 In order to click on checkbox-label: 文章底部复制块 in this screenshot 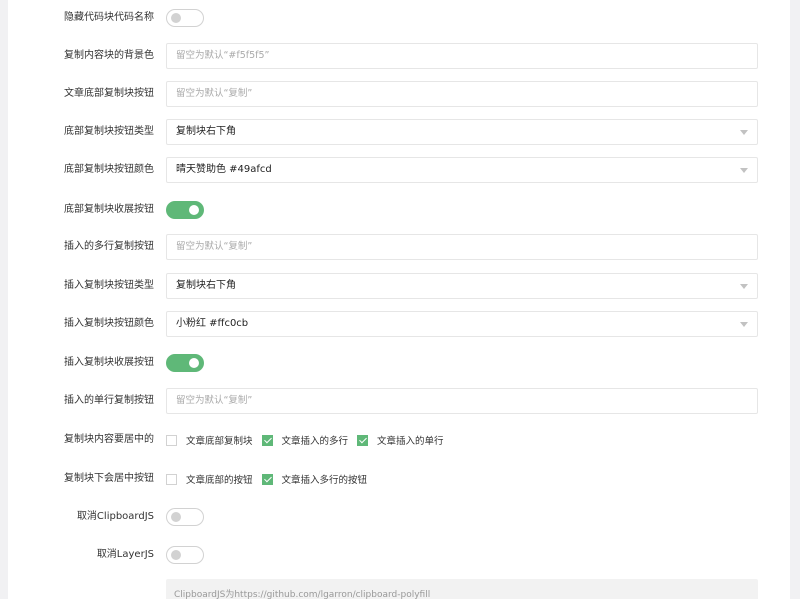, I will do `click(219, 441)`.